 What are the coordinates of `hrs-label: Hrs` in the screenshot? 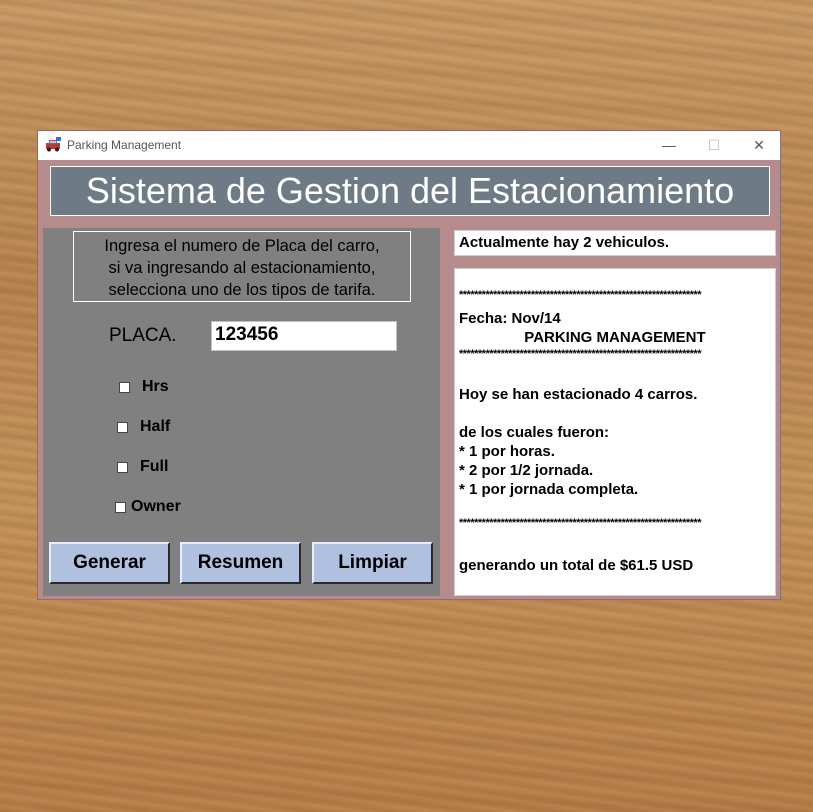 It's located at (155, 386).